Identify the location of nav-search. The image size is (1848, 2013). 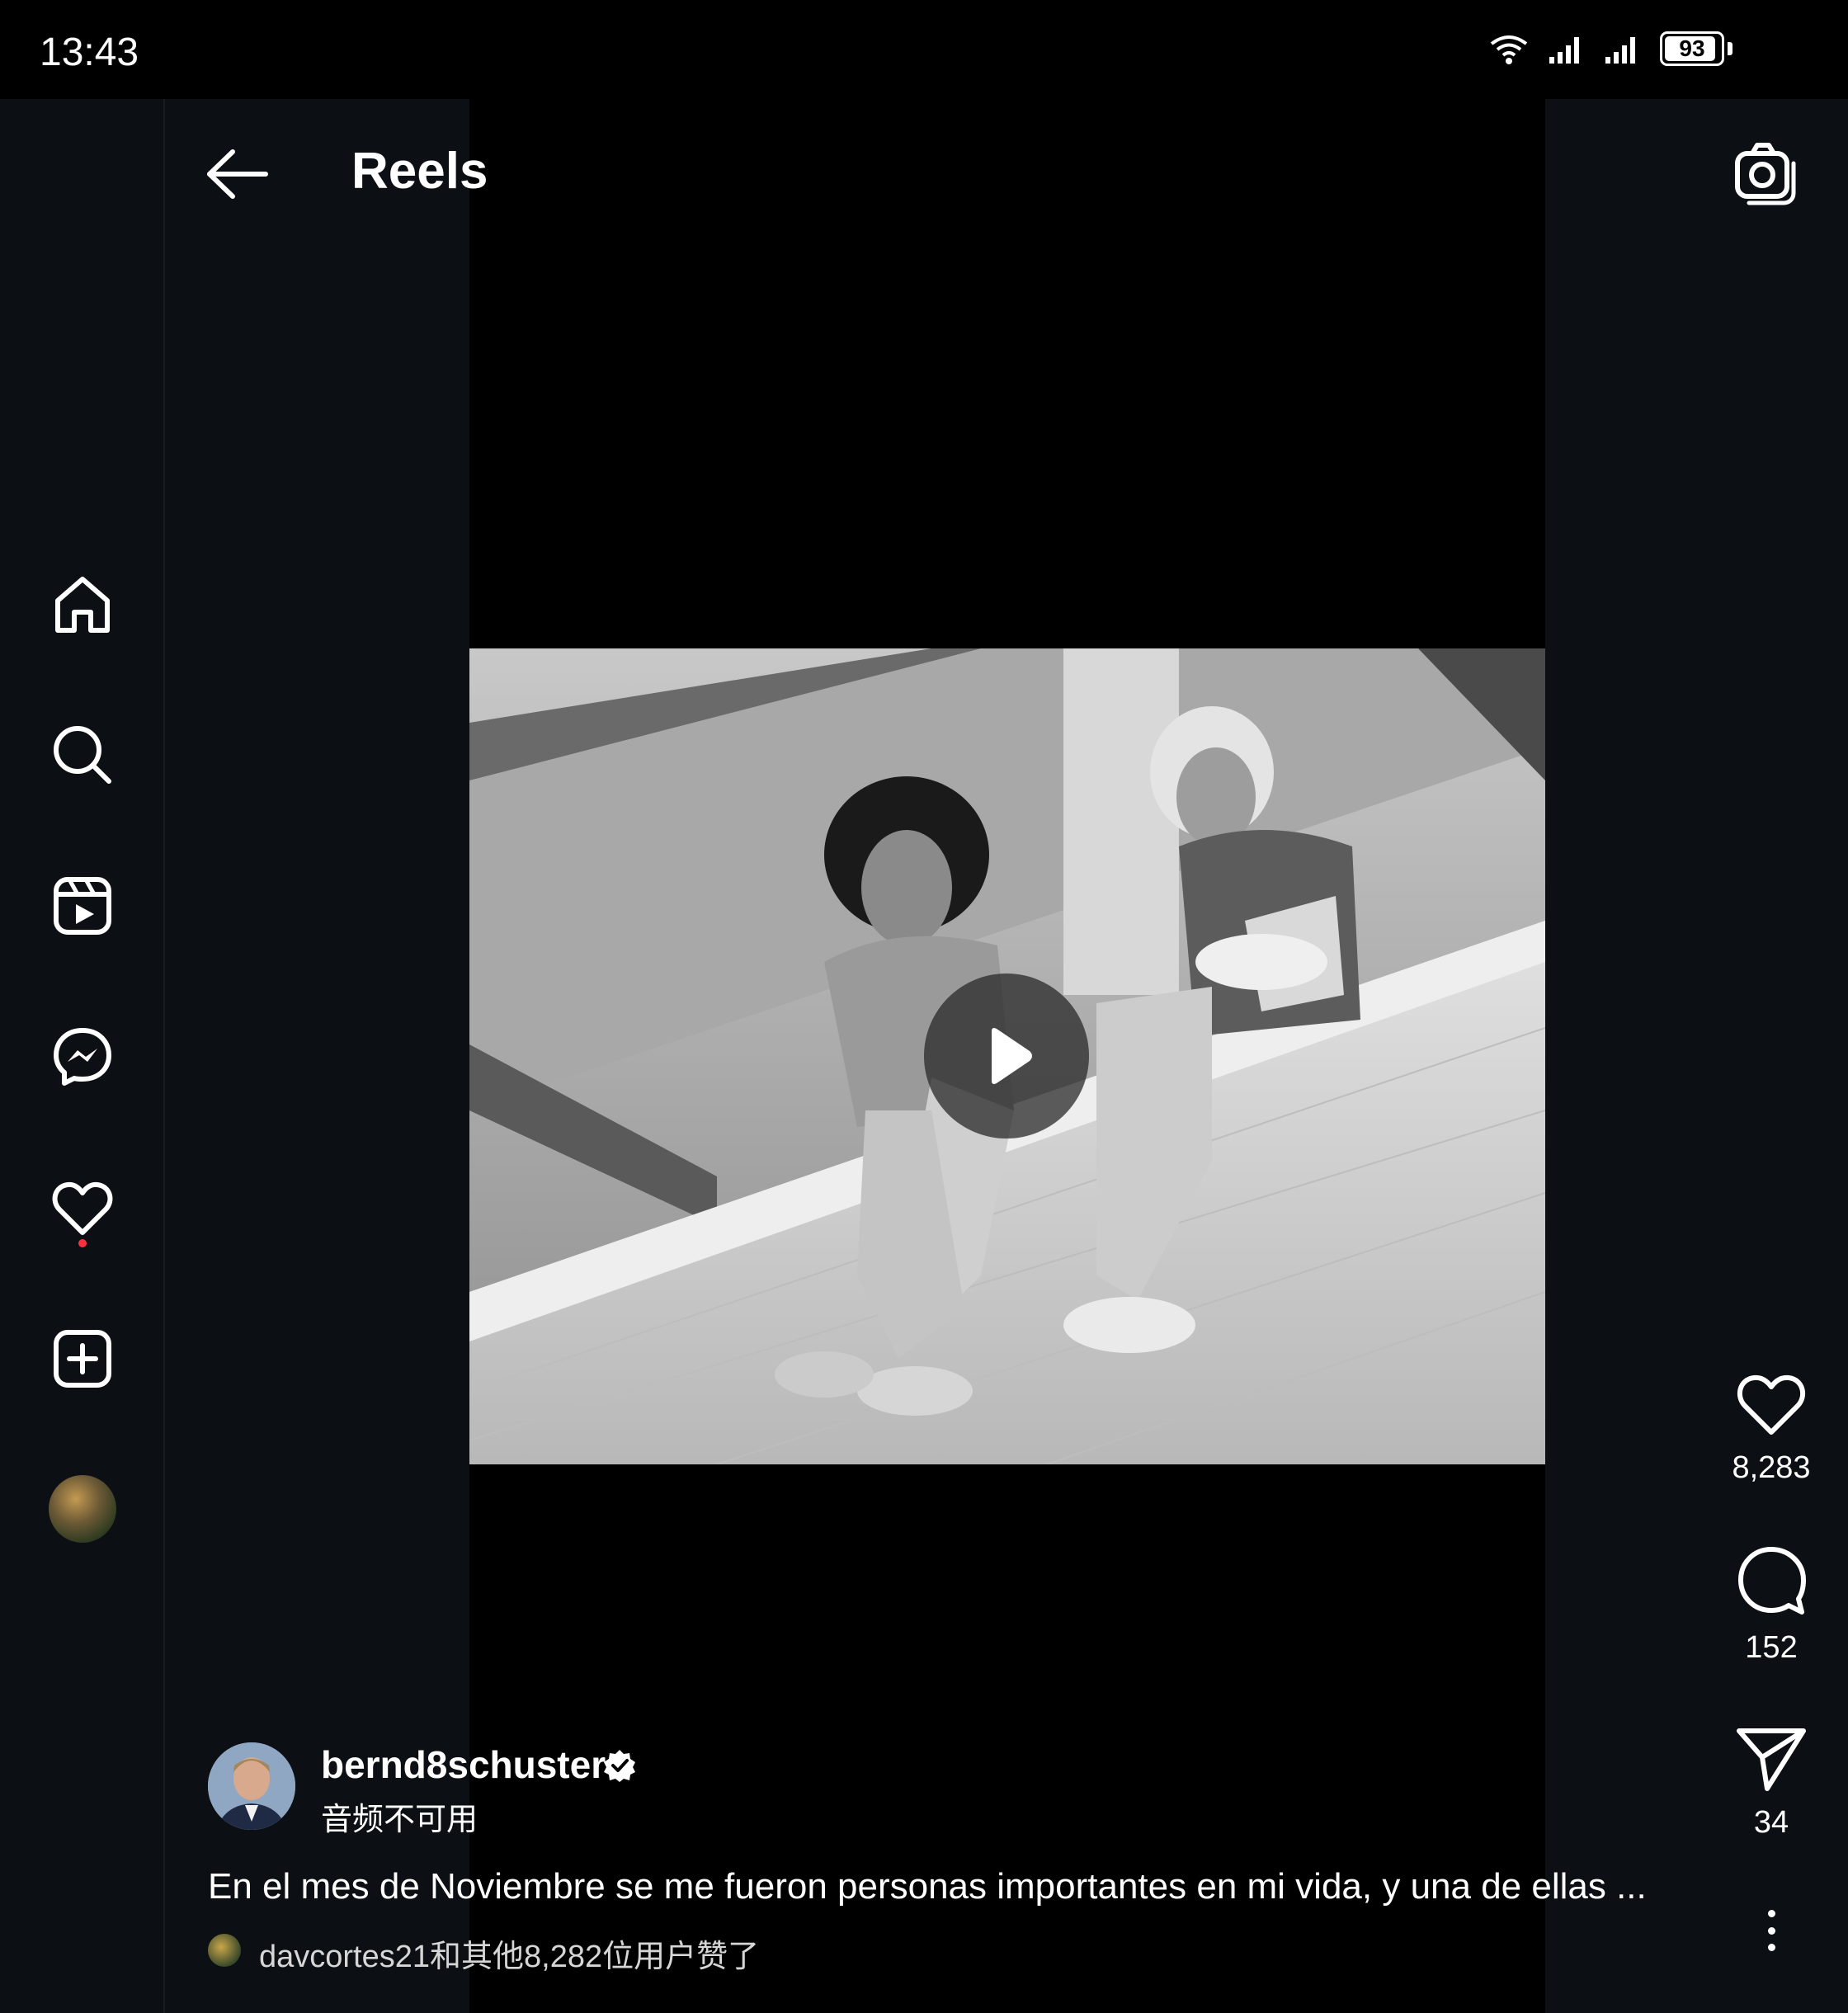
(82, 755).